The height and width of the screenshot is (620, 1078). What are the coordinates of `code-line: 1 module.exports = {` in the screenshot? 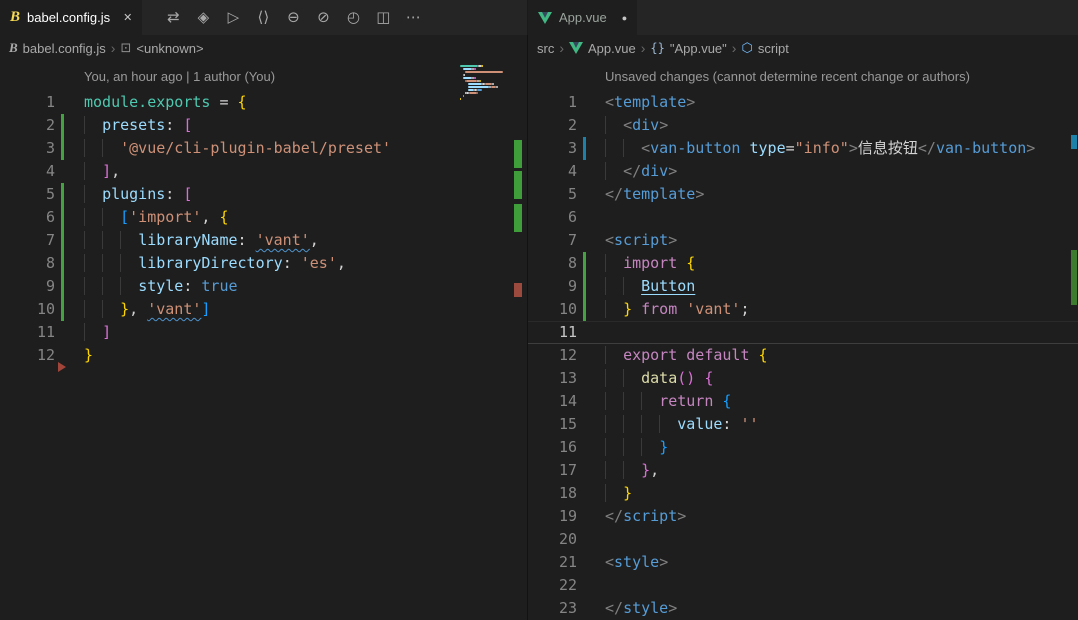 It's located at (263, 102).